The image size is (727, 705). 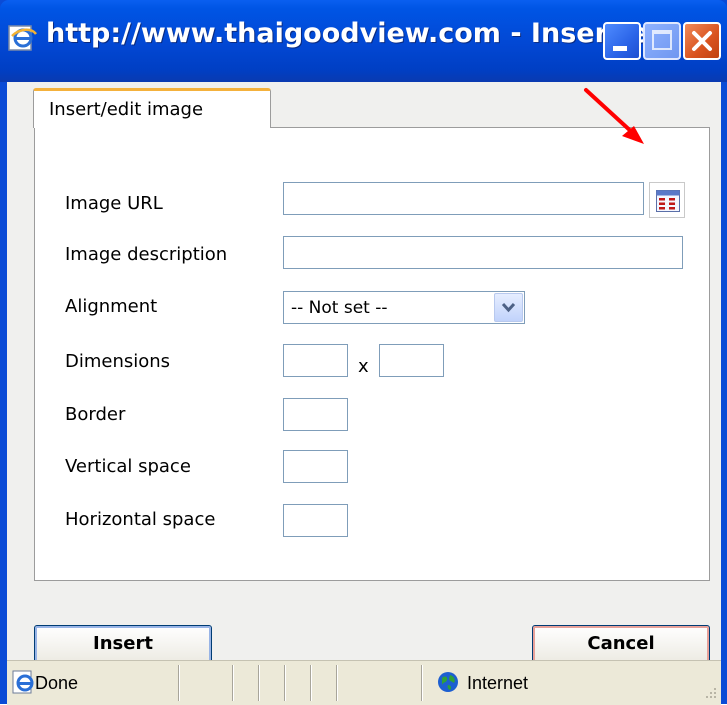 I want to click on horizontal-space-input, so click(x=315, y=520).